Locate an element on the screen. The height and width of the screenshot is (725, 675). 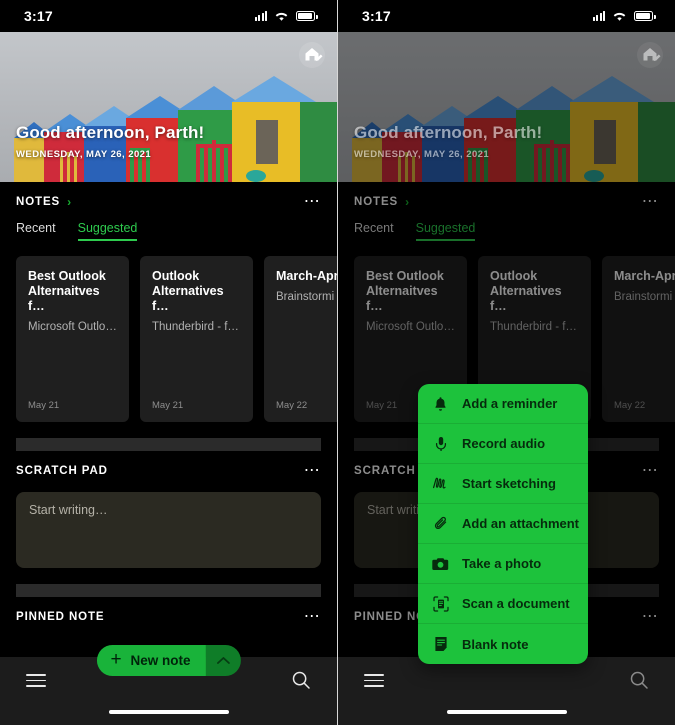
menu-item-record-audio: Record audio is located at coordinates (503, 444).